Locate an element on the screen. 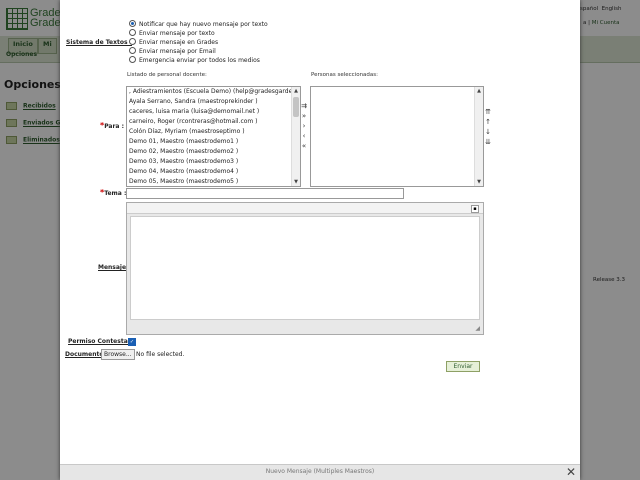  modal-footer: Nuevo Mensaje (Multiples Maestros) ✕ is located at coordinates (320, 472).